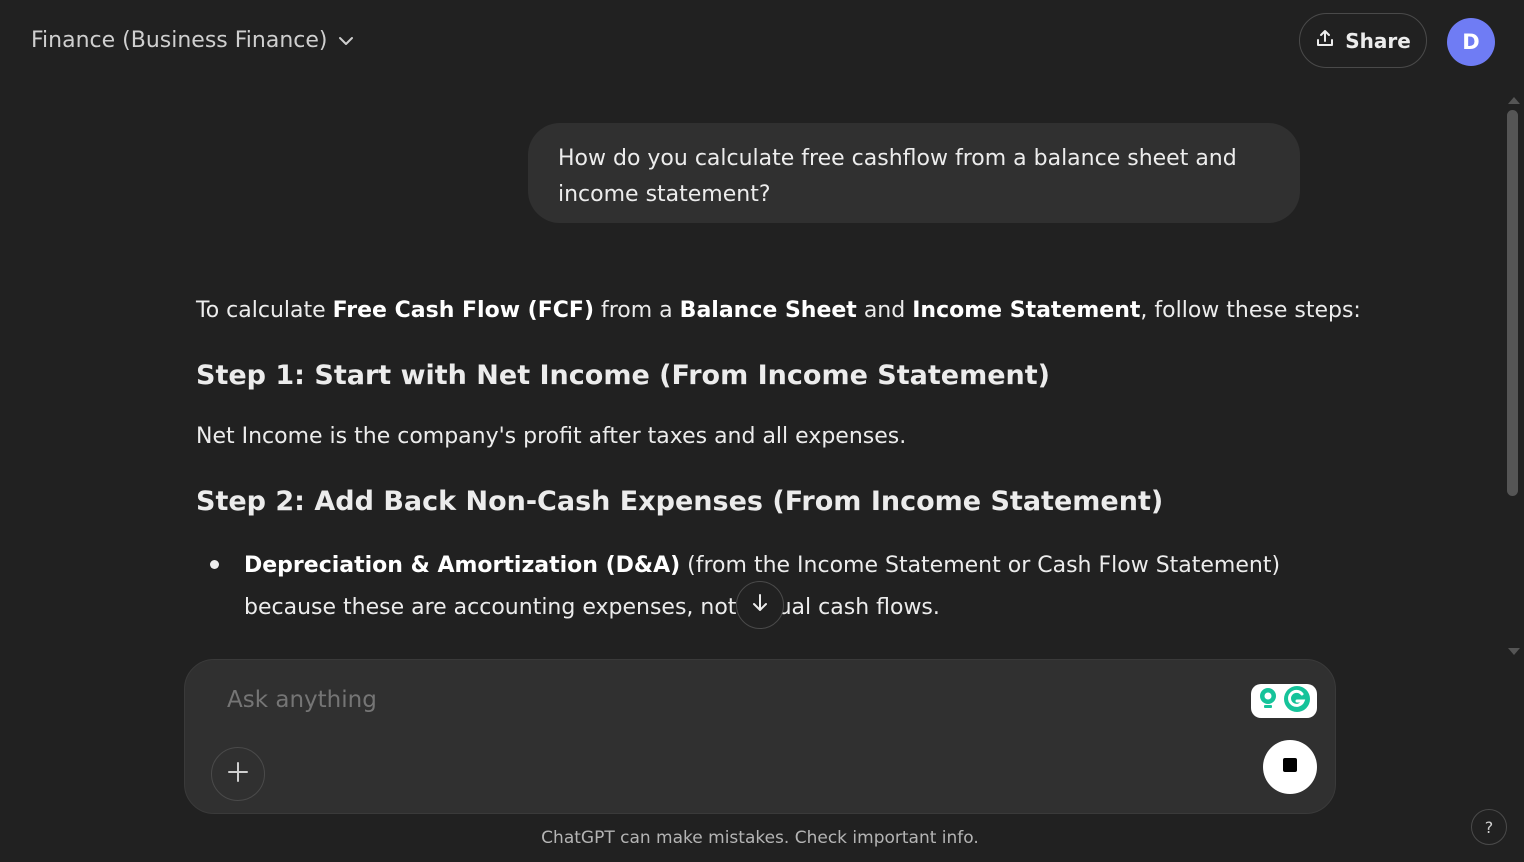 This screenshot has width=1524, height=862. I want to click on intro-text: , follow these steps:, so click(1250, 310).